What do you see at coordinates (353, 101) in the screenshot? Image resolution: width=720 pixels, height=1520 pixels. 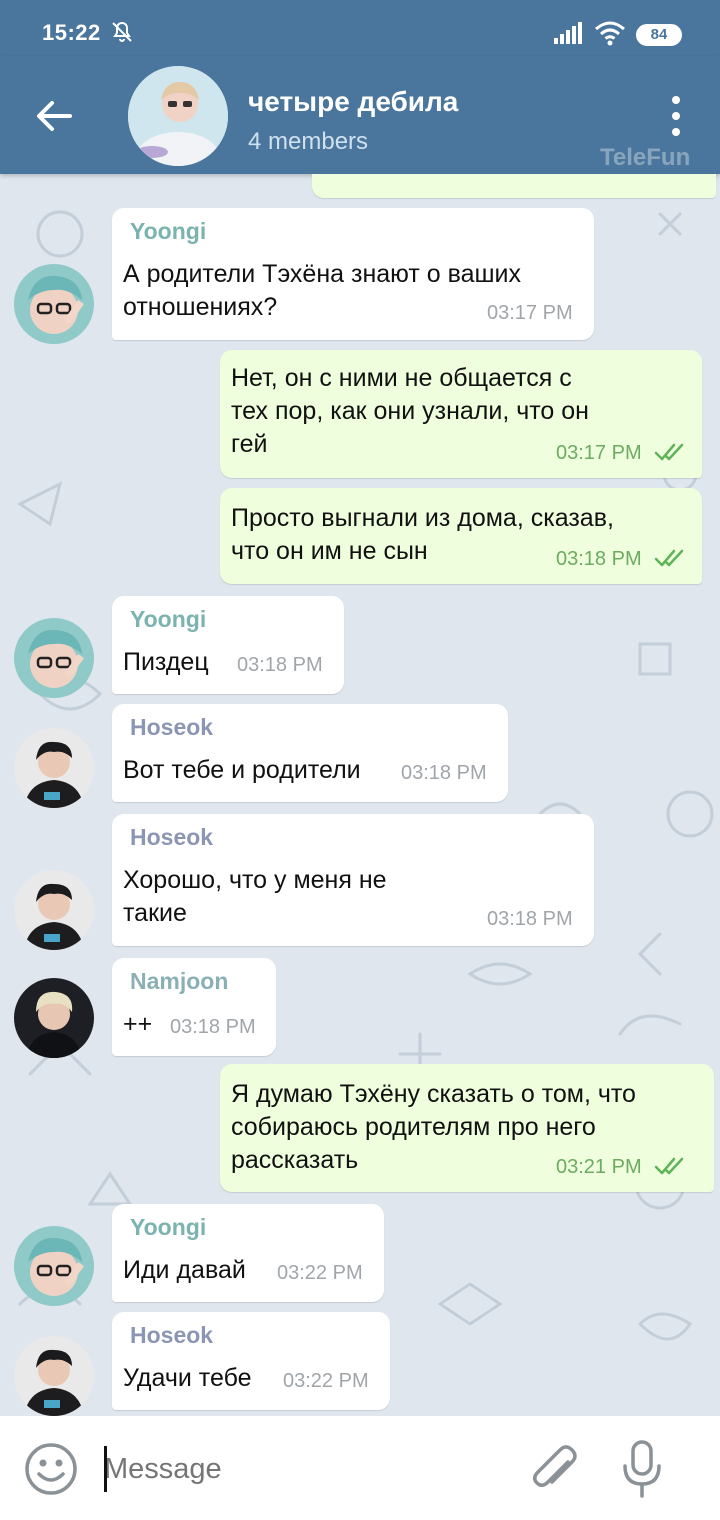 I see `chat-title: четыре дебила` at bounding box center [353, 101].